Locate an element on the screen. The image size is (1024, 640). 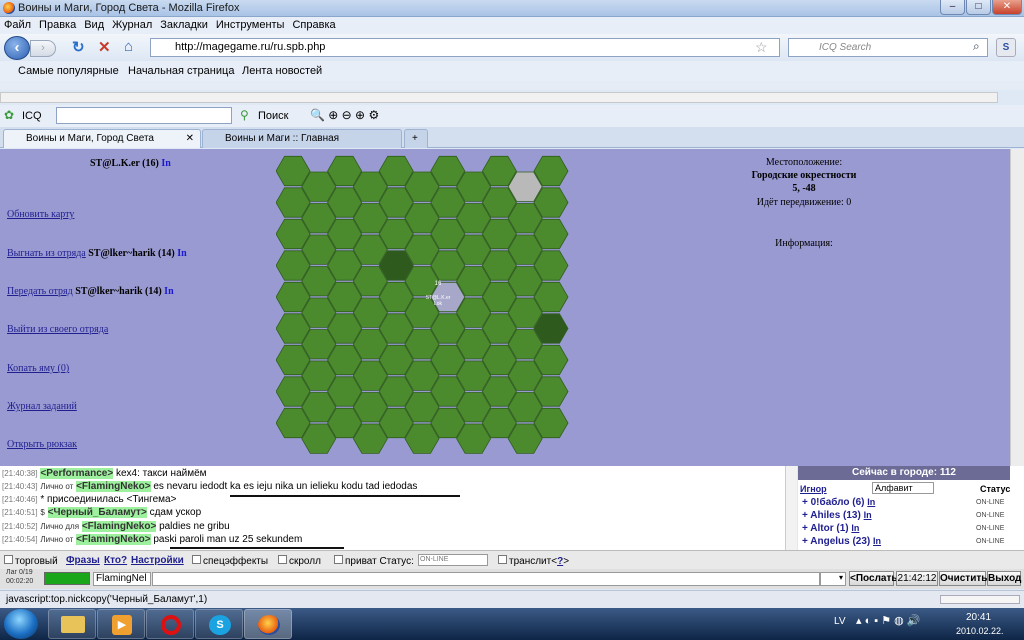
menu-help: Справка is located at coordinates (313, 25).